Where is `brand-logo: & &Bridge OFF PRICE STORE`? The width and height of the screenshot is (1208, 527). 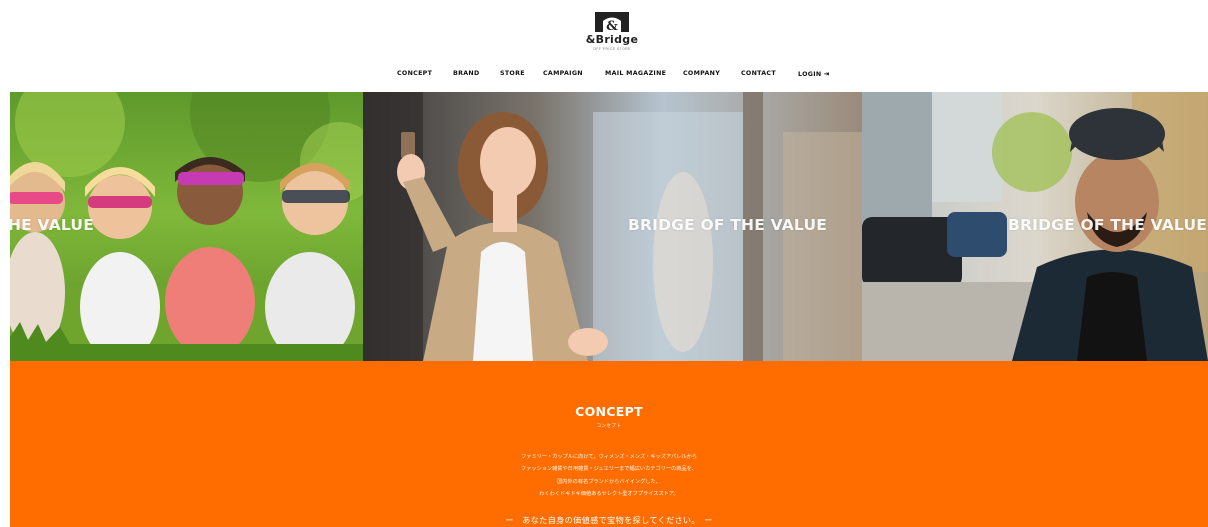 brand-logo: & &Bridge OFF PRICE STORE is located at coordinates (612, 36).